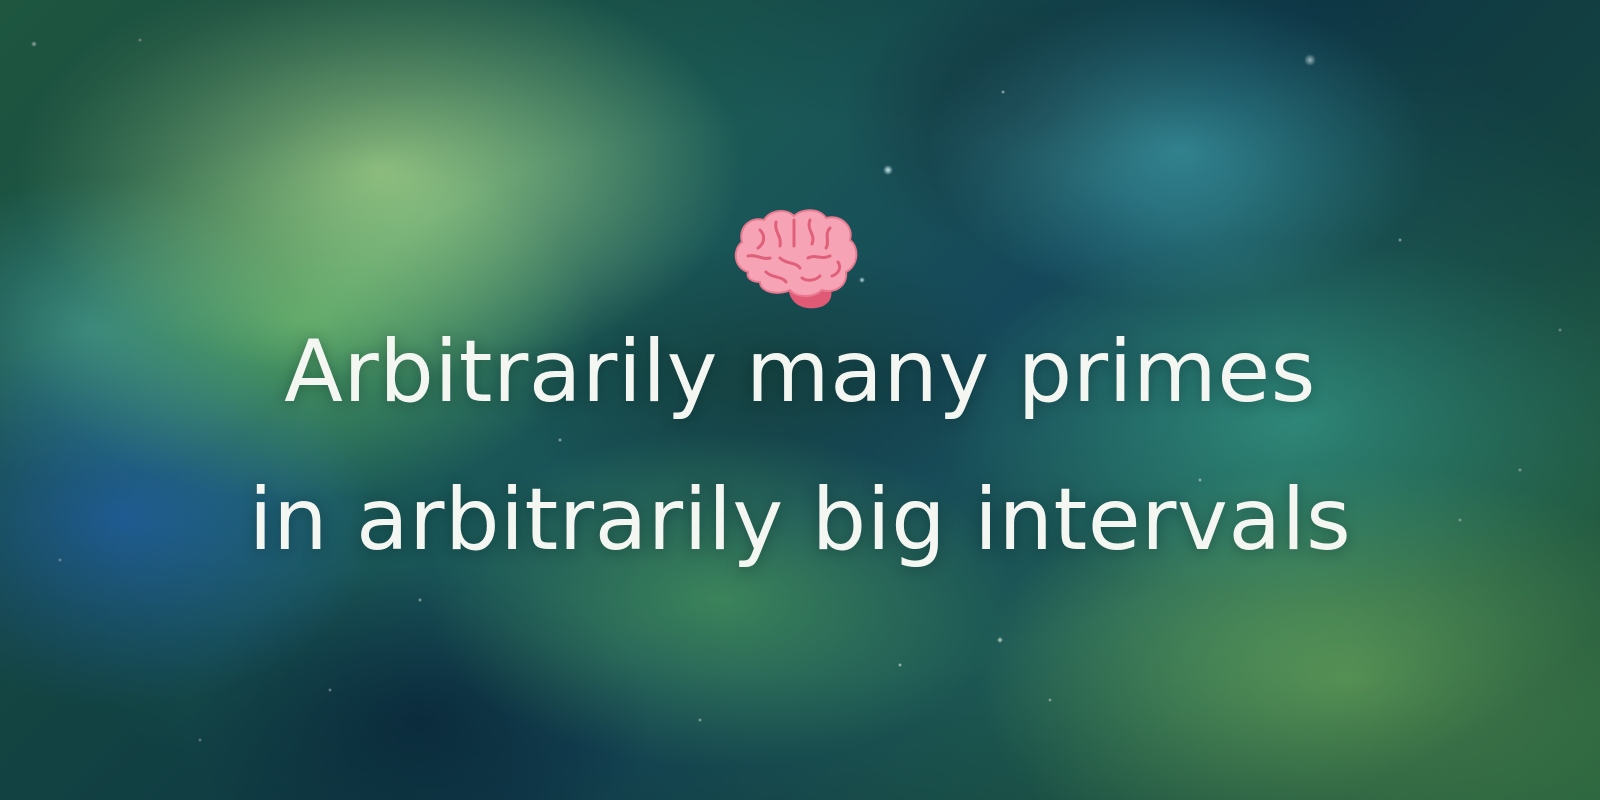 This screenshot has width=1600, height=800. I want to click on title-line-1: Arbitrarily many primes, so click(800, 372).